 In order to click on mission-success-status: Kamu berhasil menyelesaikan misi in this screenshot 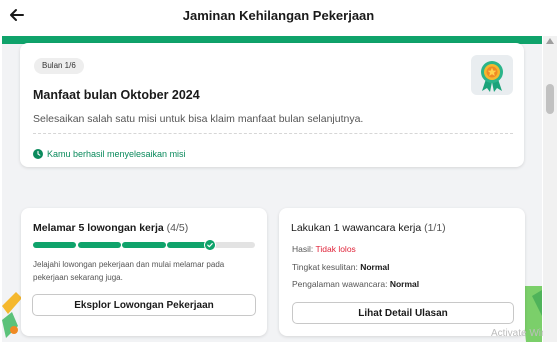, I will do `click(109, 154)`.